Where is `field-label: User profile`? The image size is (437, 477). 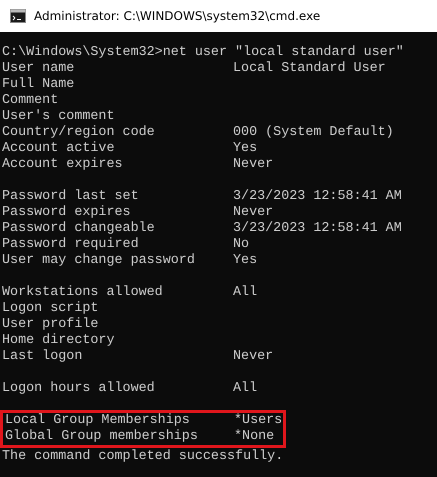
field-label: User profile is located at coordinates (51, 325).